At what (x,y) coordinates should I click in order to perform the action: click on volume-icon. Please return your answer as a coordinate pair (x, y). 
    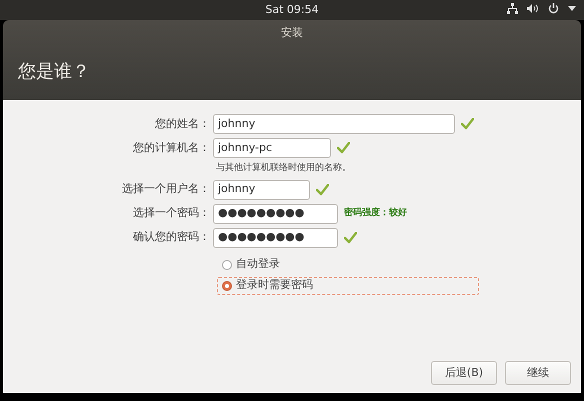
    Looking at the image, I should click on (533, 8).